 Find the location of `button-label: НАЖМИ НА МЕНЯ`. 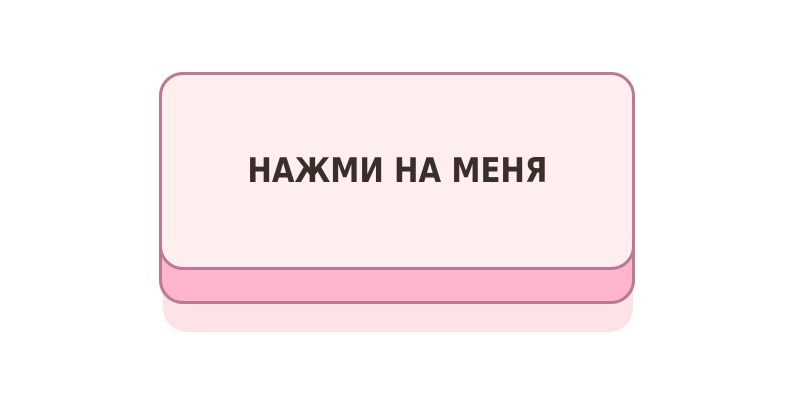

button-label: НАЖМИ НА МЕНЯ is located at coordinates (396, 171).